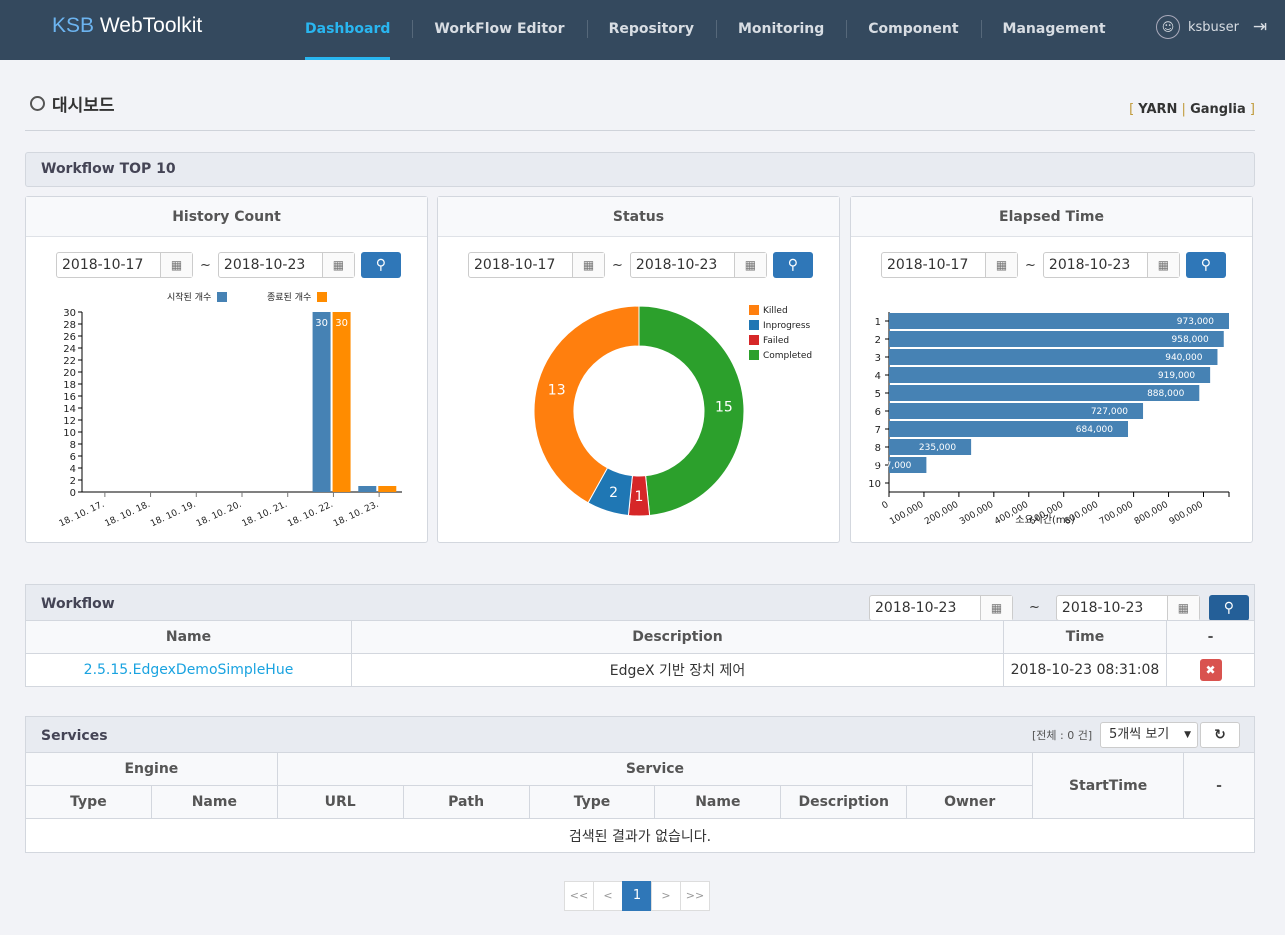 The height and width of the screenshot is (935, 1285). Describe the element at coordinates (347, 30) in the screenshot. I see `nav-tab-dashboard: Dashboard` at that location.